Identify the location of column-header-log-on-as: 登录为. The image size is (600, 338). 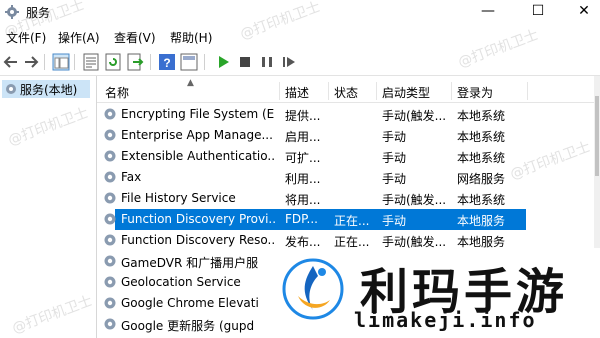
(475, 92).